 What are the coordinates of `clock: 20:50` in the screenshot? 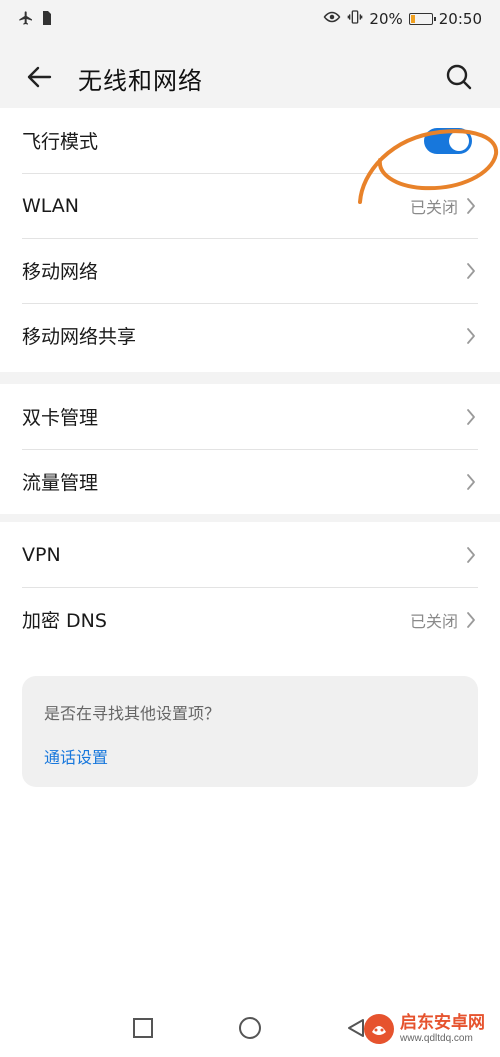 It's located at (460, 19).